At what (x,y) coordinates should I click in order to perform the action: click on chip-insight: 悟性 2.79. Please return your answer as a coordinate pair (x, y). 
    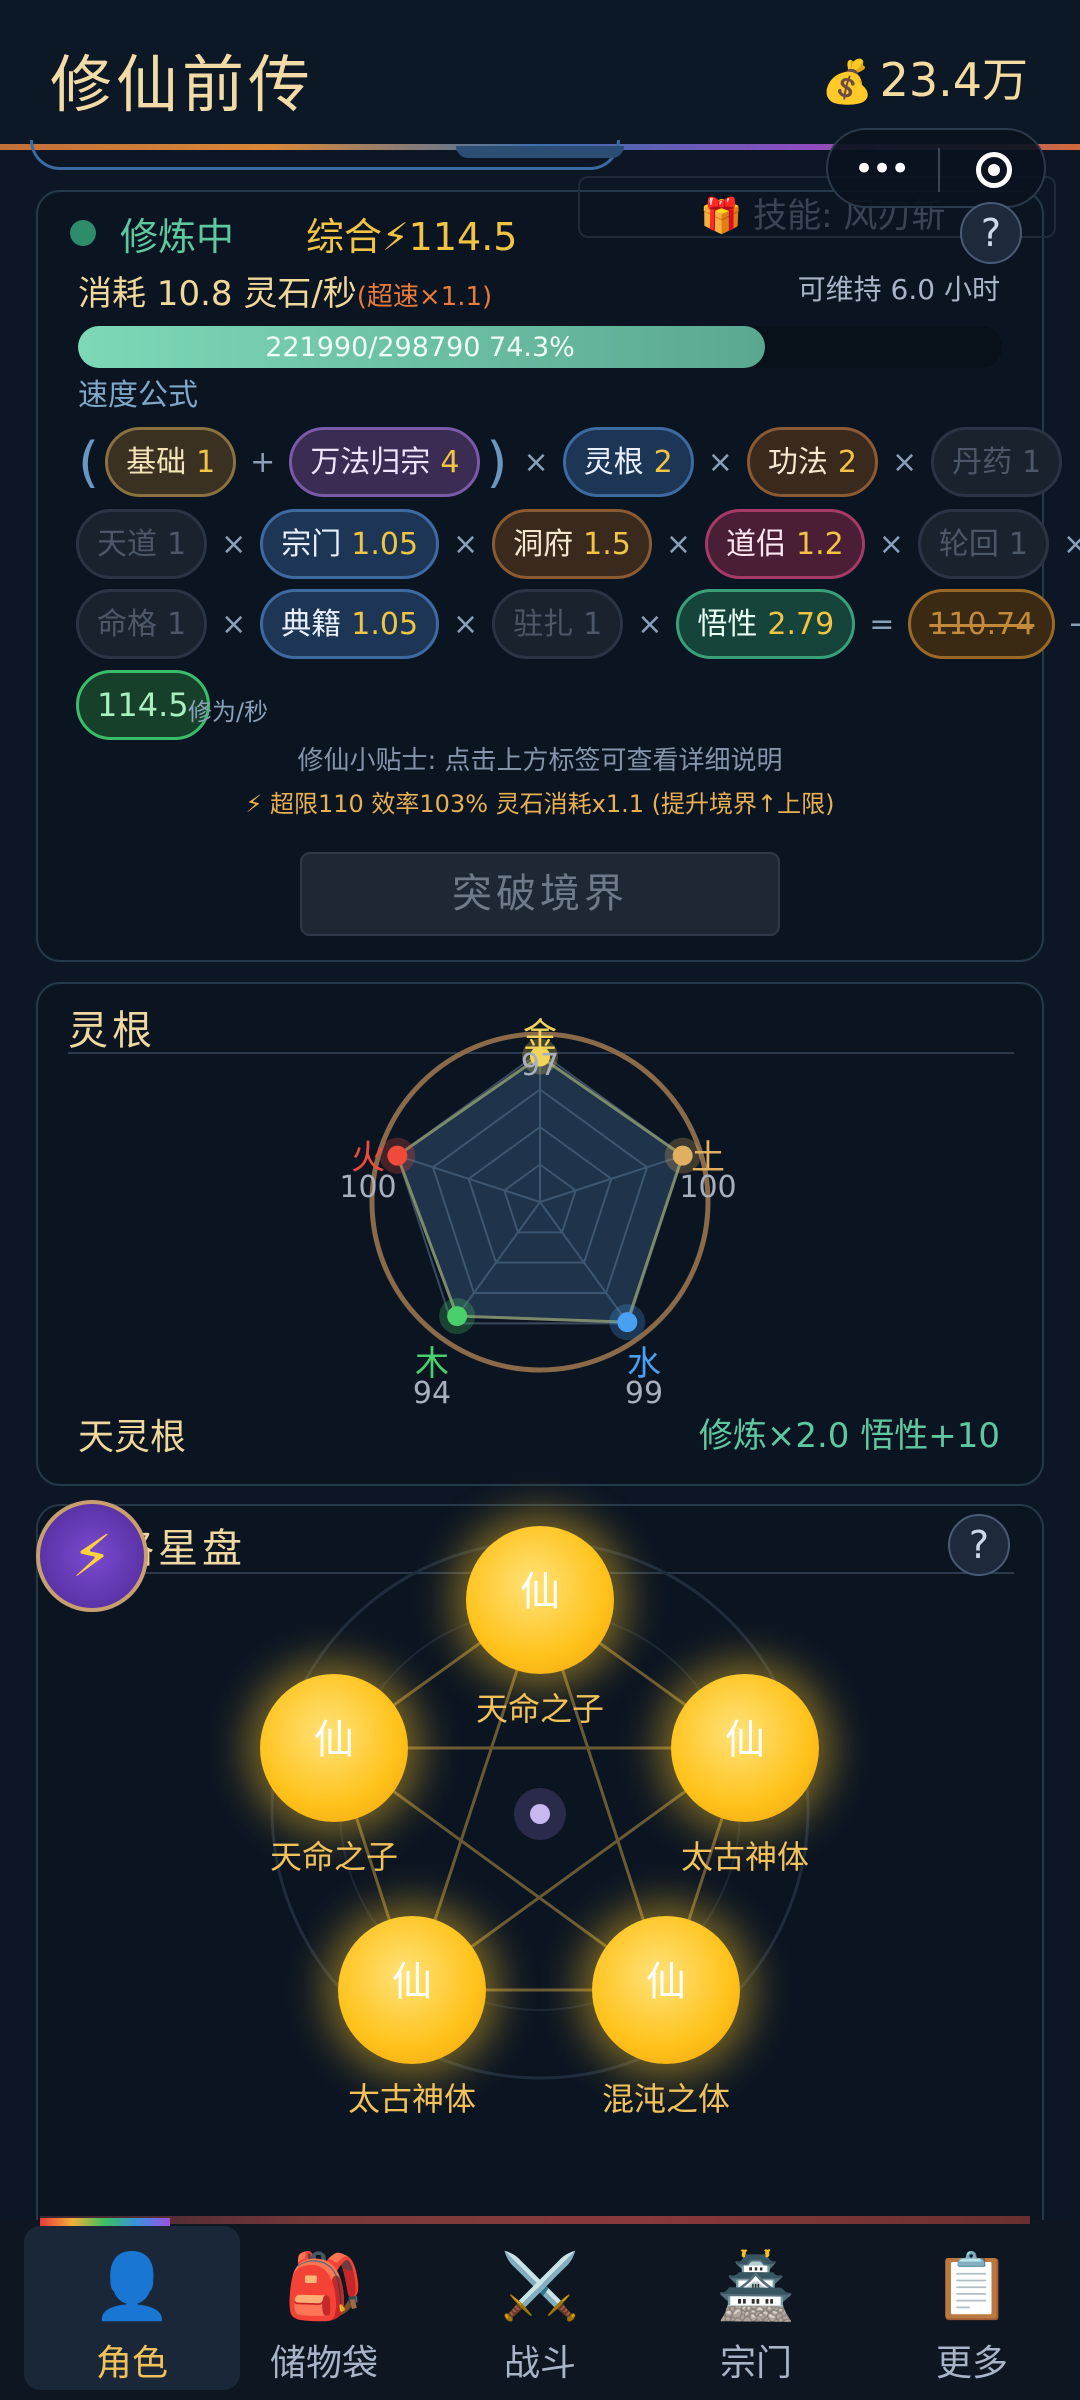
    Looking at the image, I should click on (766, 624).